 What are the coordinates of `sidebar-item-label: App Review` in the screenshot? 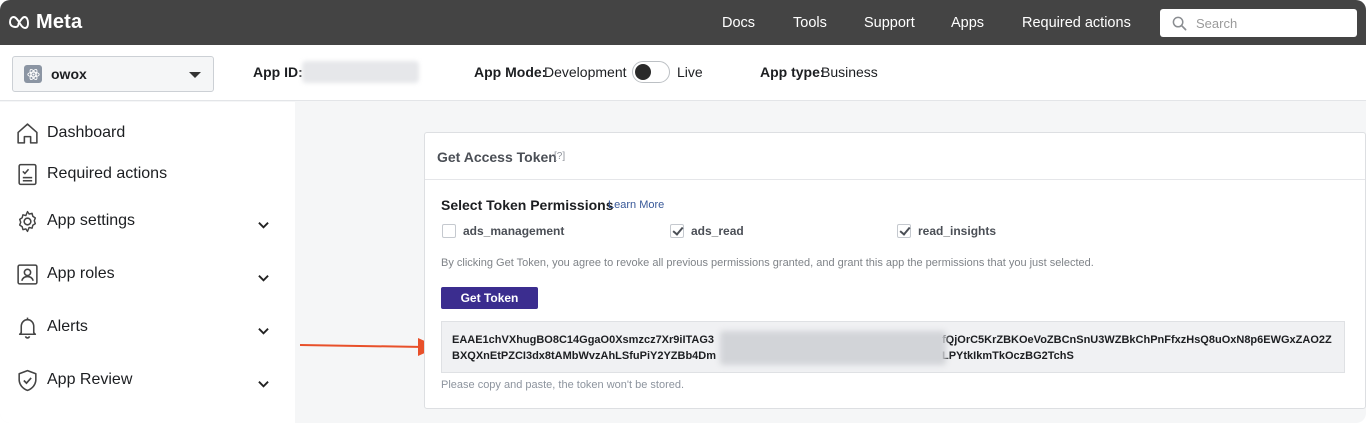 It's located at (90, 379).